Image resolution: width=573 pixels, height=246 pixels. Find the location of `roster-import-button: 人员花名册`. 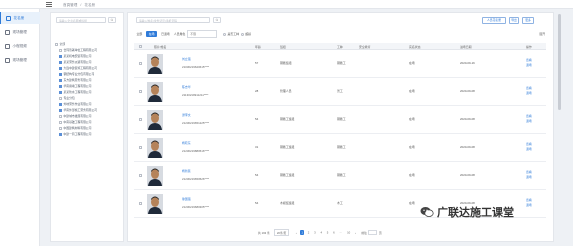

roster-import-button: 人员花名册 is located at coordinates (494, 20).